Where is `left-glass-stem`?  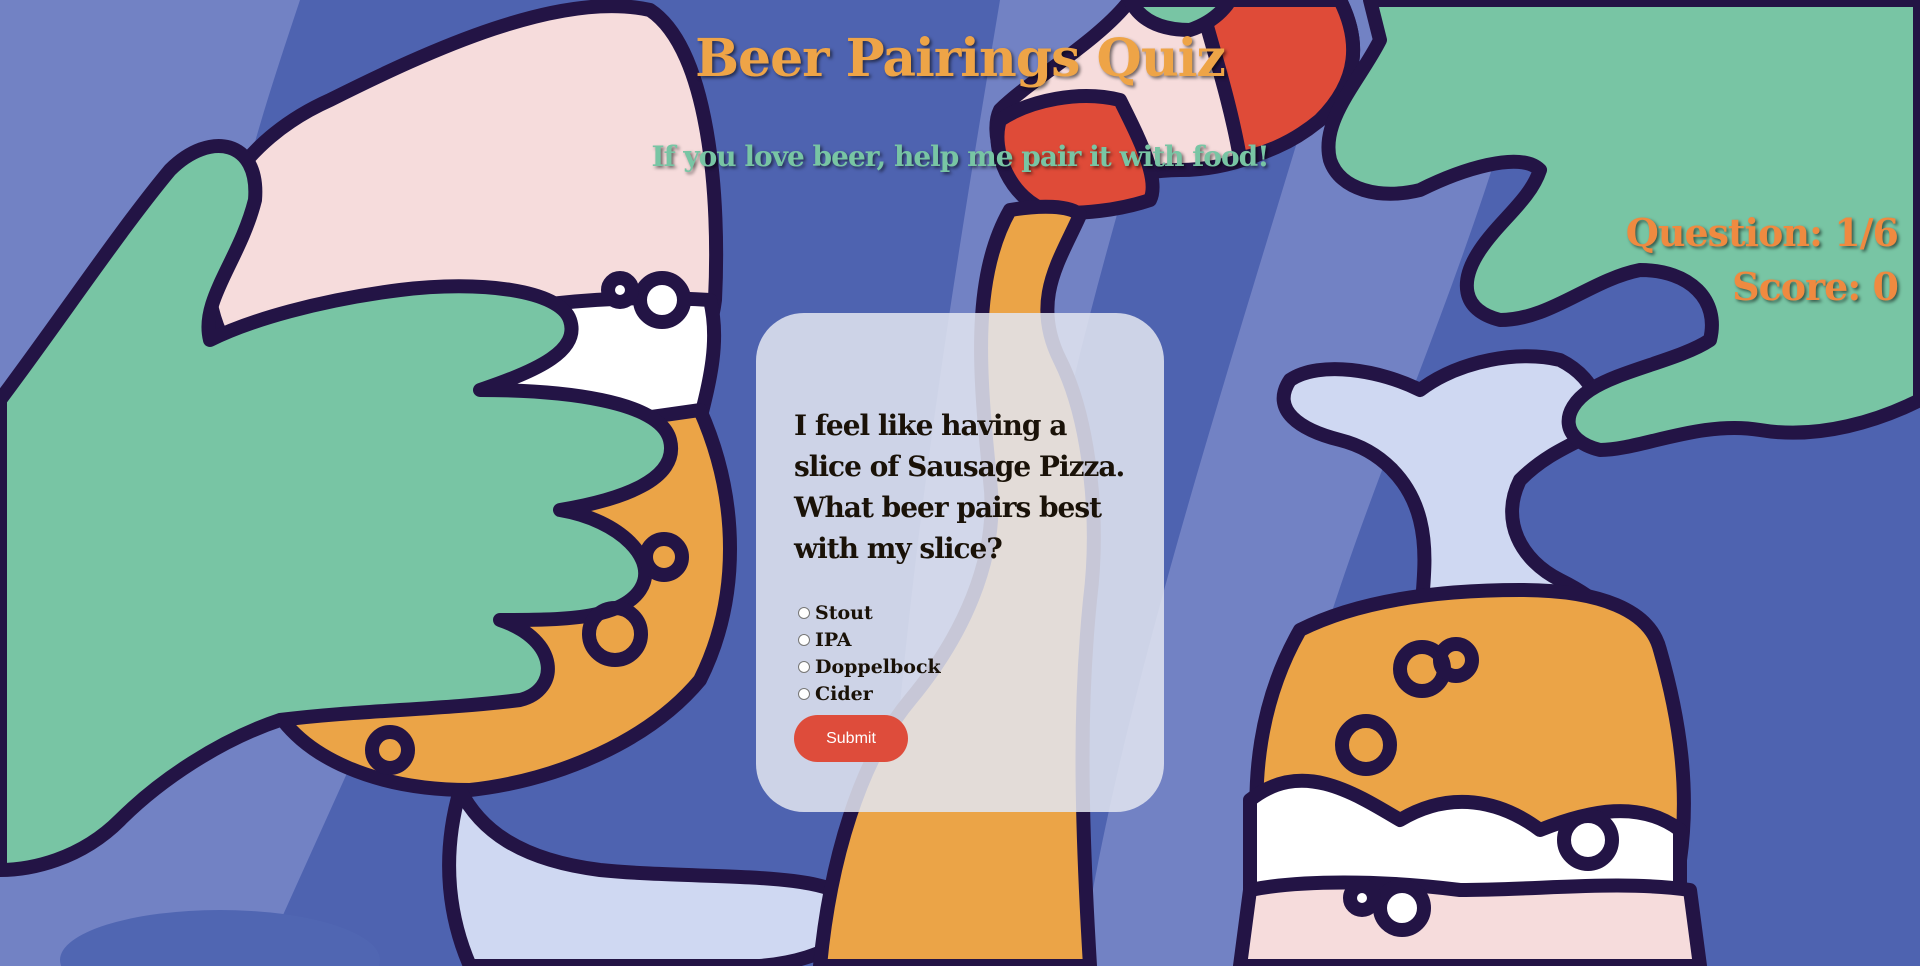
left-glass-stem is located at coordinates (652, 874).